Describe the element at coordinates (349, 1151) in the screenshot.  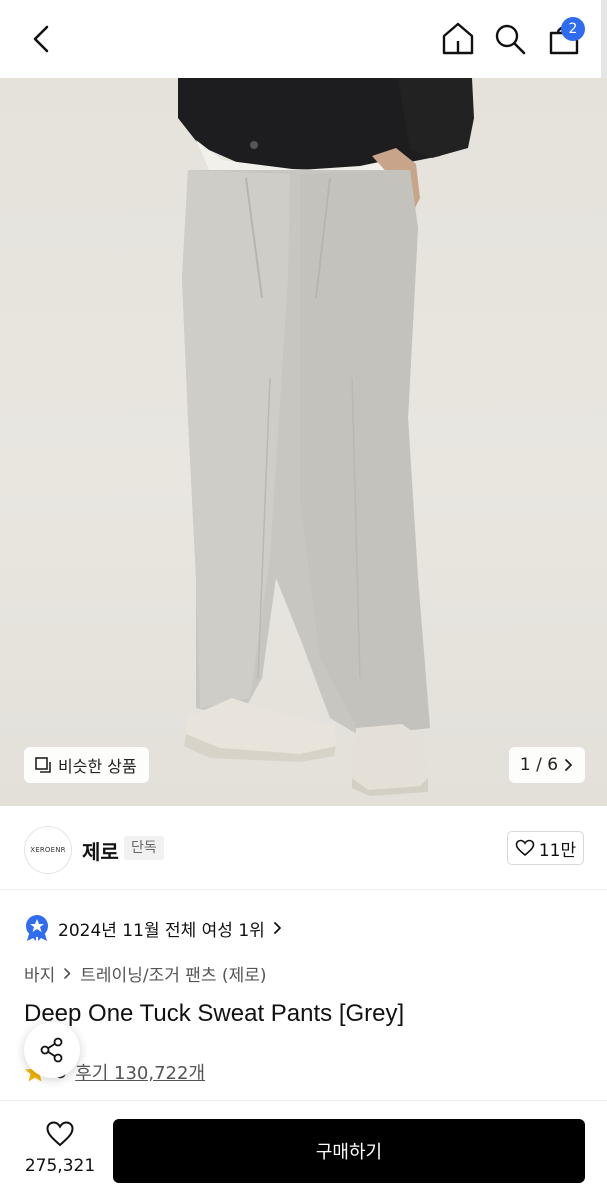
I see `buy-button: 구매하기` at that location.